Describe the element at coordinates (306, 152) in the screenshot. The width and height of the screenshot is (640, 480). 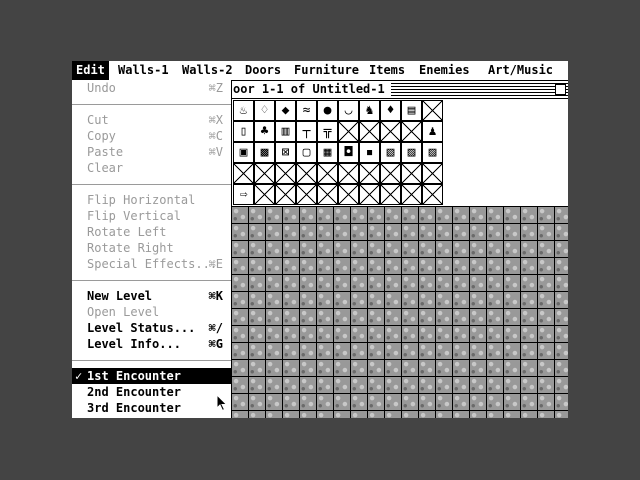
I see `portrait-icon: ▢` at that location.